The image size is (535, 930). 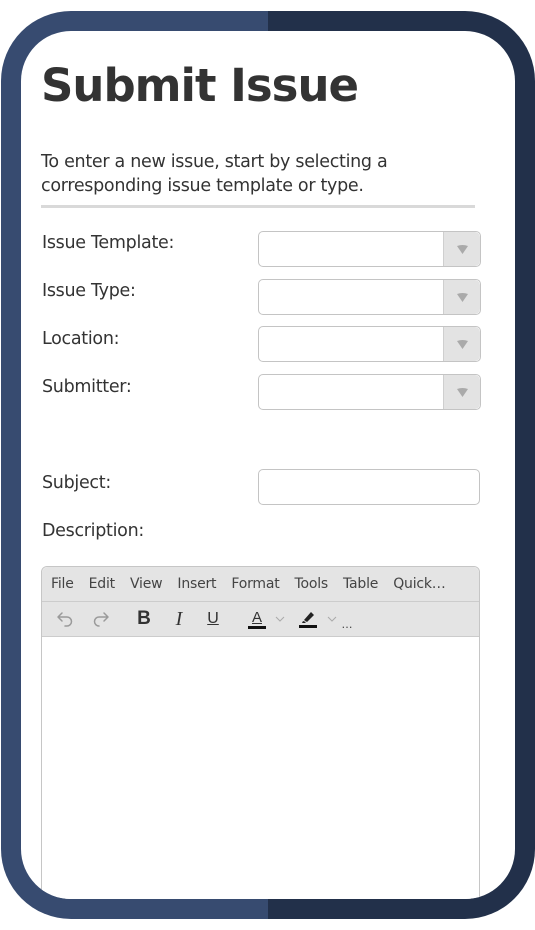 I want to click on issue-template-label: Issue Template:, so click(x=108, y=243).